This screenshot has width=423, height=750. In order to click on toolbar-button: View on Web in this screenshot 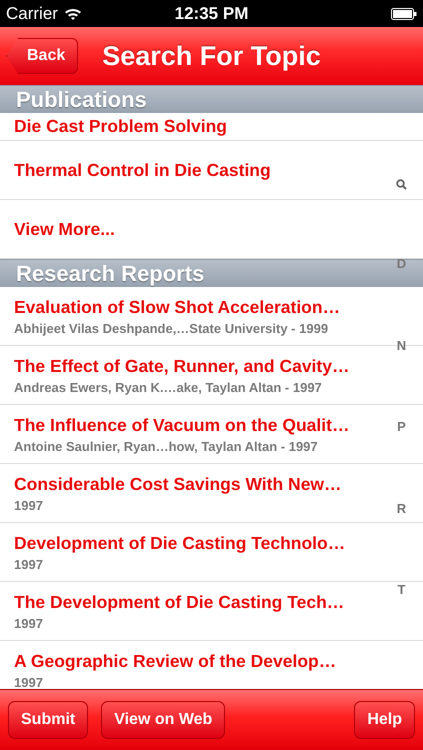, I will do `click(163, 720)`.